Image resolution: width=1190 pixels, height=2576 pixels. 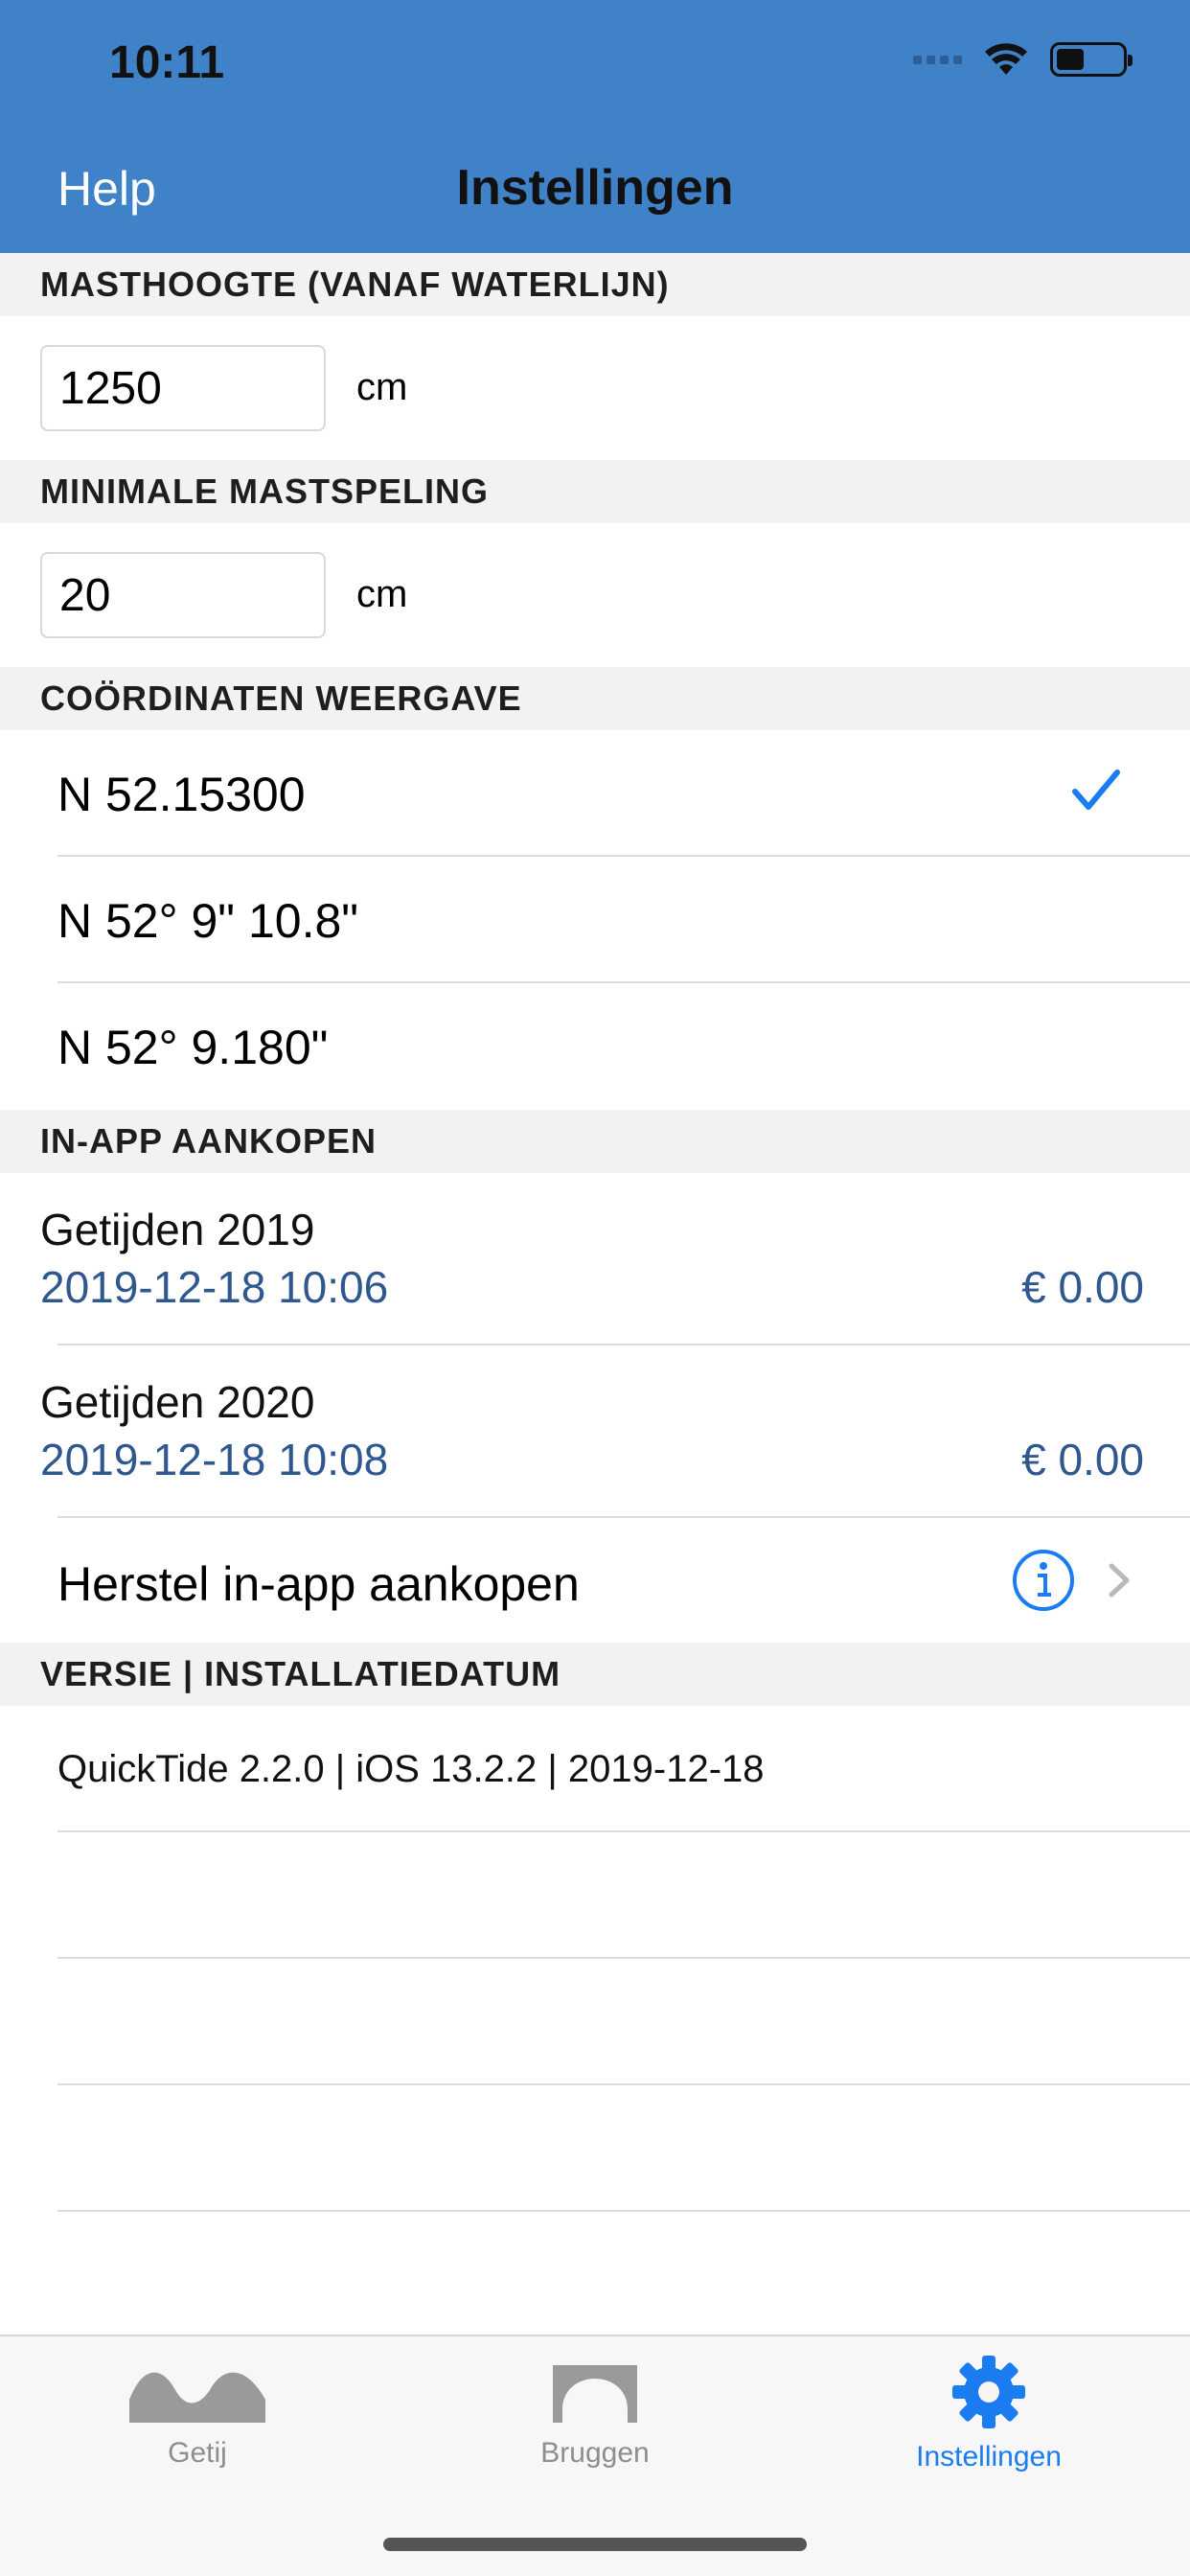 I want to click on coordinate-option-label: N 52° 9.180", so click(x=193, y=1047).